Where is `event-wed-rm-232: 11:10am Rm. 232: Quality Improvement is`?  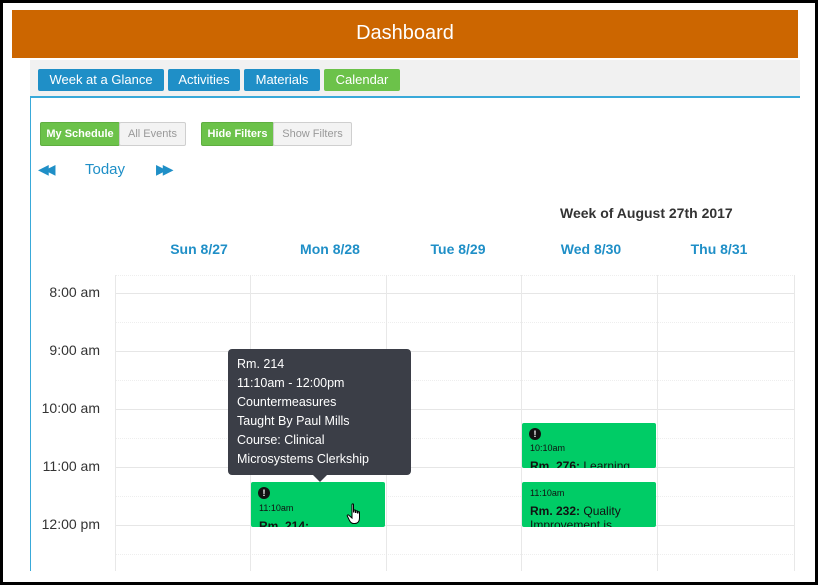 event-wed-rm-232: 11:10am Rm. 232: Quality Improvement is is located at coordinates (589, 504).